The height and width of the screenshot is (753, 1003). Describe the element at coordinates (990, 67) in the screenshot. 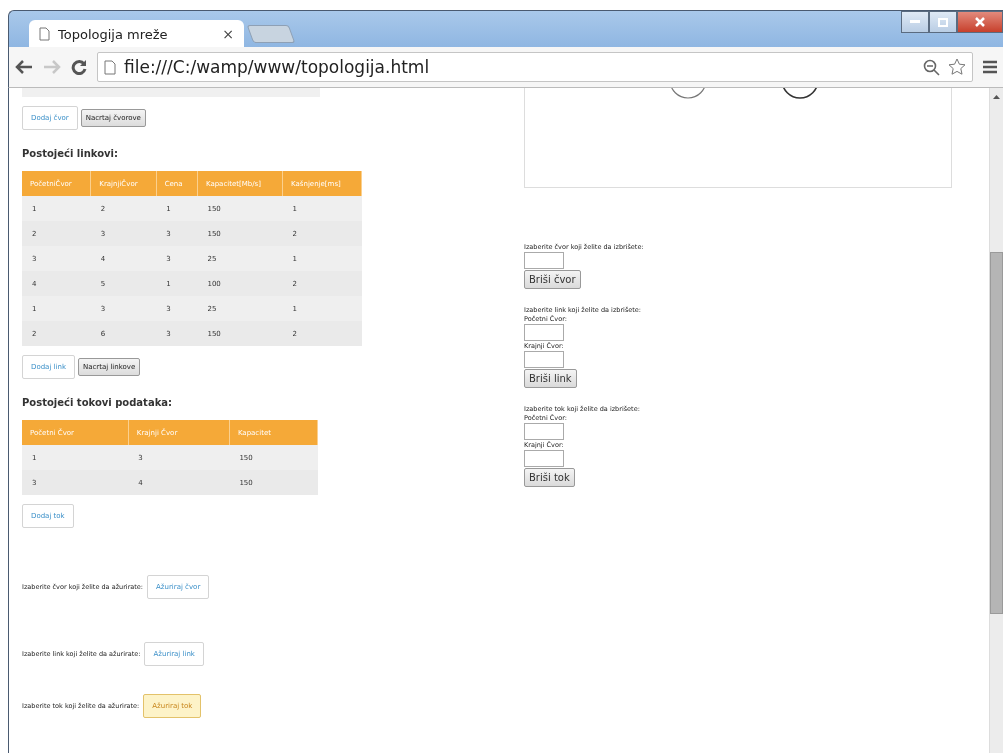

I see `menu-icon` at that location.